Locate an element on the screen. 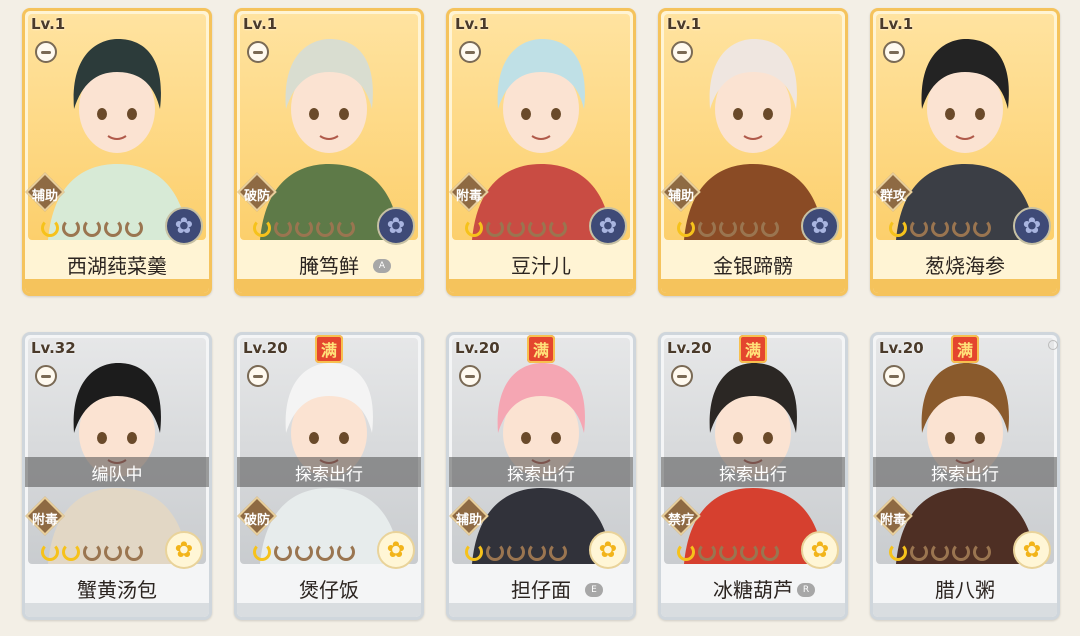  character-card: Lv.1 附毒 ✿ 豆汁儿 is located at coordinates (541, 152).